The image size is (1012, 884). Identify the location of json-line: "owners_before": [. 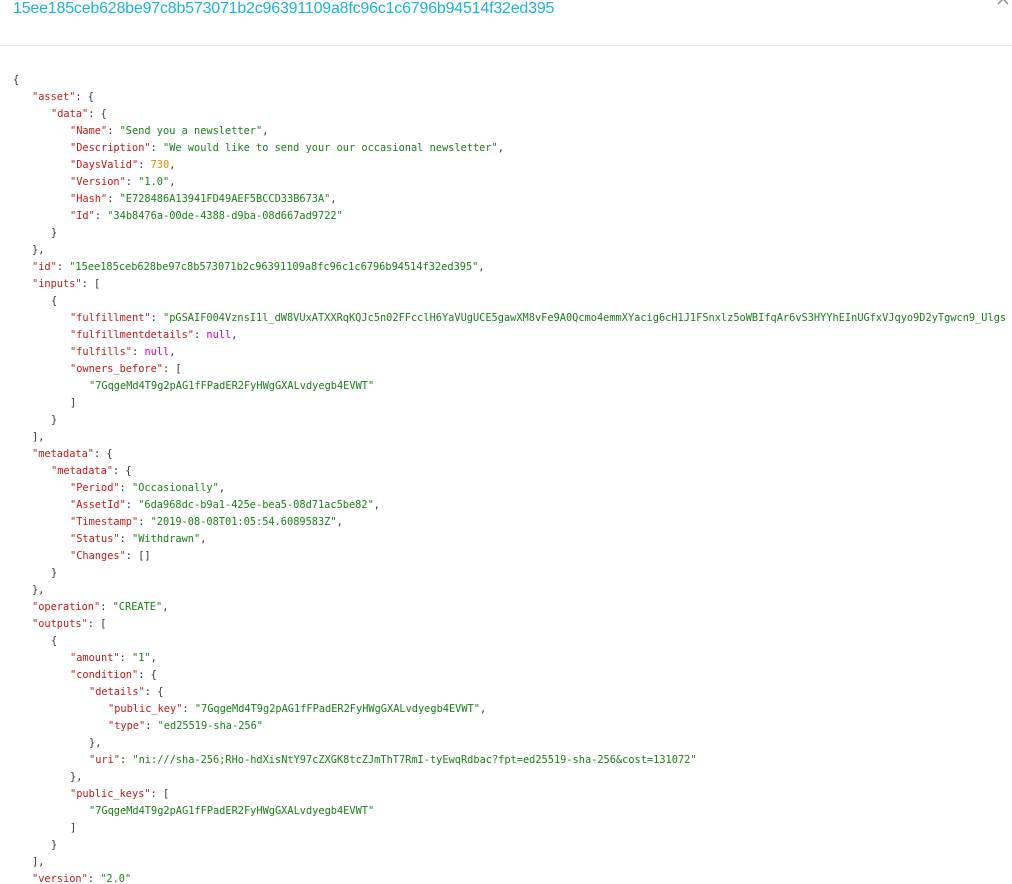
(126, 369).